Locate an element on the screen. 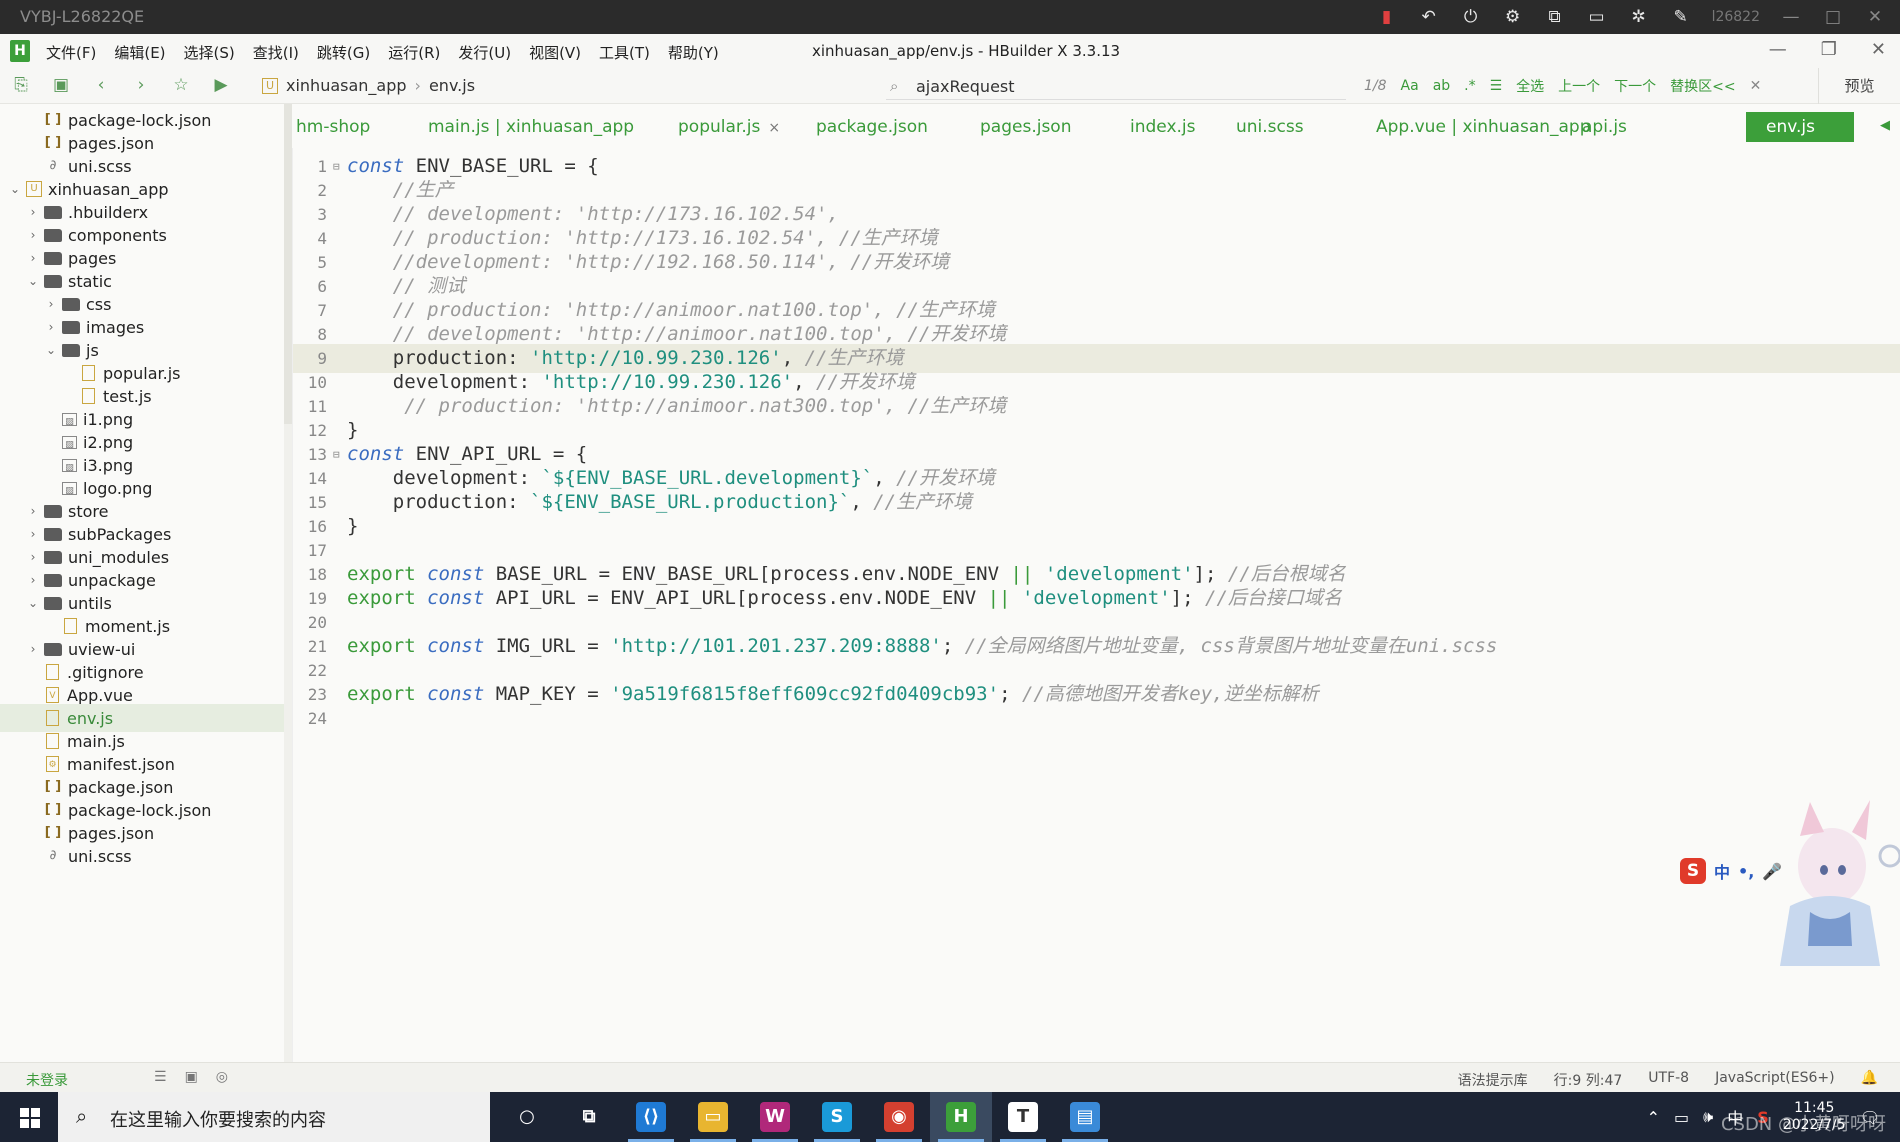  restore-icon: ❐ is located at coordinates (1829, 49).